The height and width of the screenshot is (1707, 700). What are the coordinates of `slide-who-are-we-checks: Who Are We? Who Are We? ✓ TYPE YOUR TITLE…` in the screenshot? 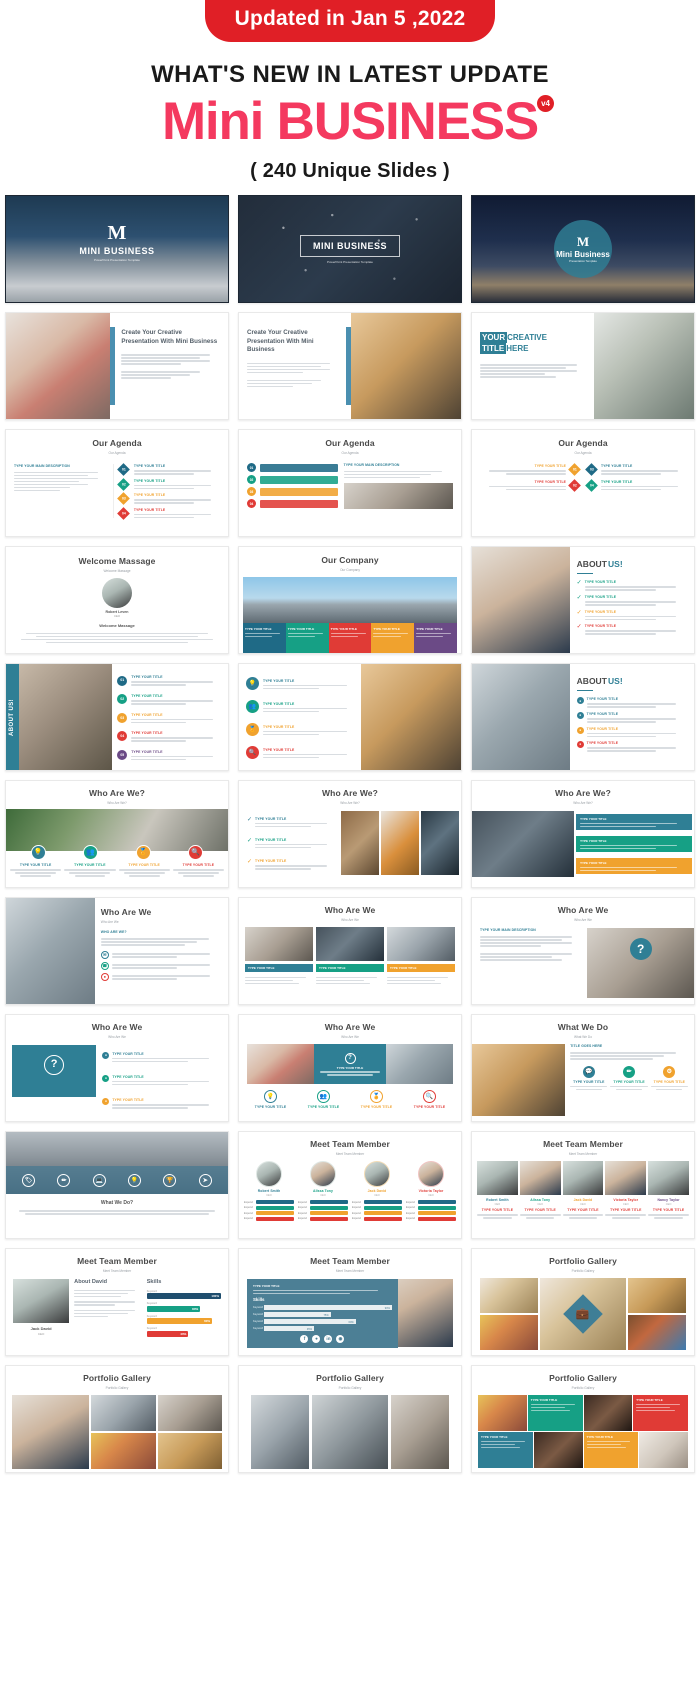 It's located at (350, 834).